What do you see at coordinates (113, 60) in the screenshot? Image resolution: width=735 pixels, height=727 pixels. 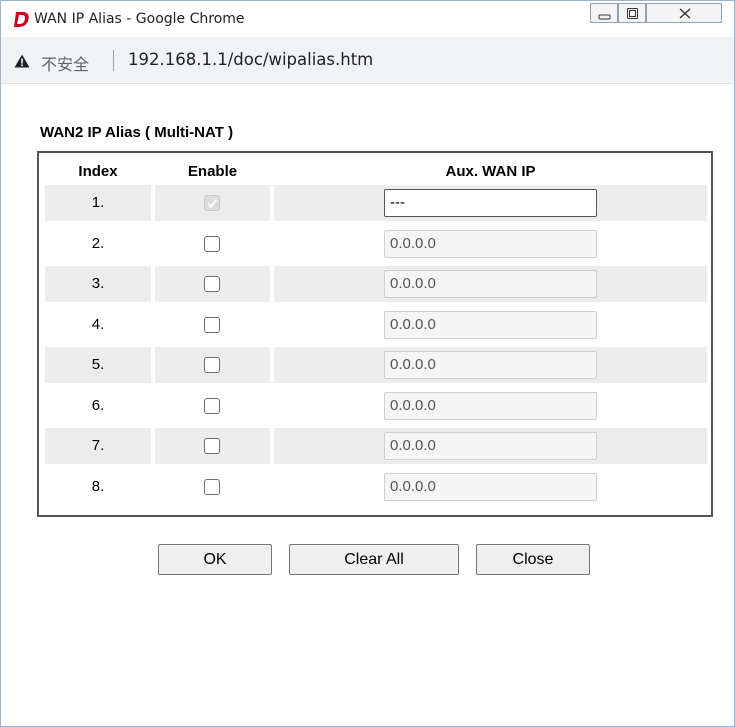 I see `address-separator` at bounding box center [113, 60].